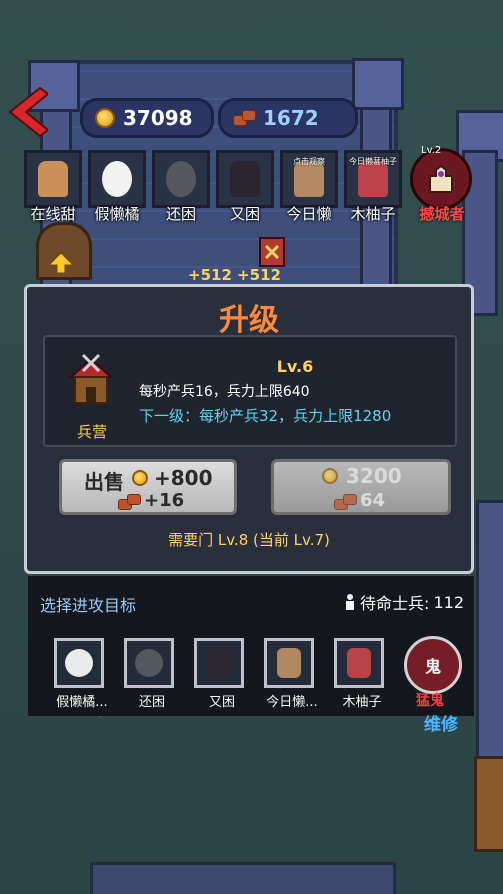 The width and height of the screenshot is (503, 894). What do you see at coordinates (373, 500) in the screenshot?
I see `upgrade-wood-cost: 64` at bounding box center [373, 500].